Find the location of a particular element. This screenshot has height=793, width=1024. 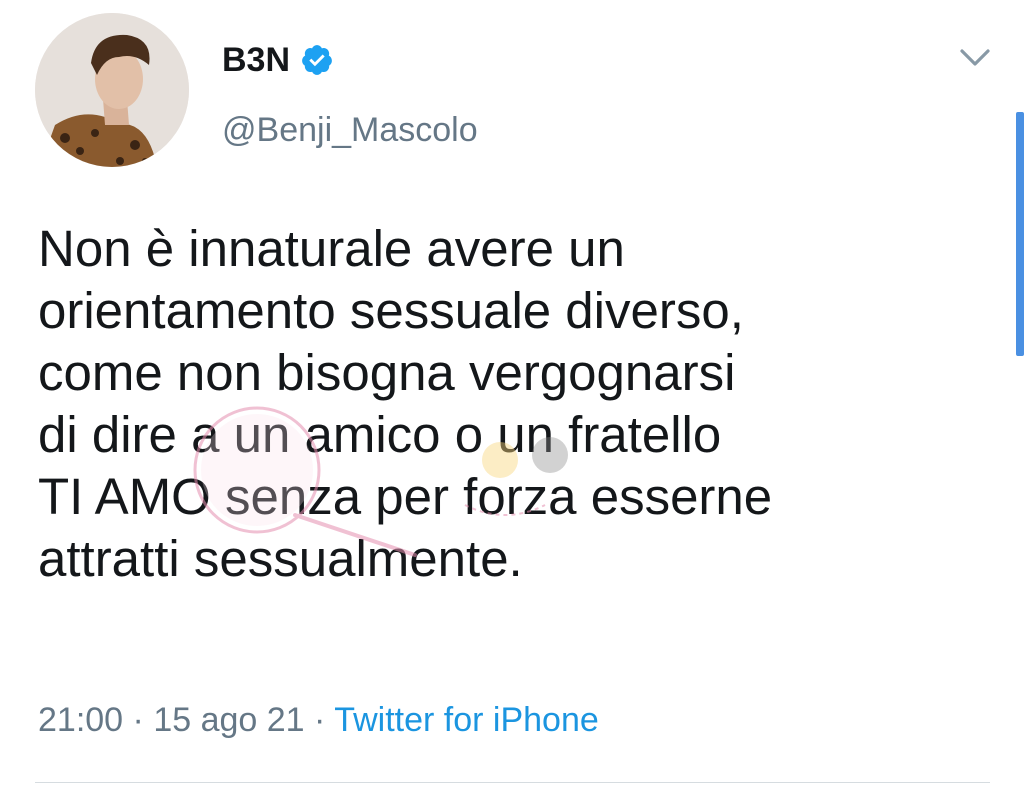

verified-badge-icon is located at coordinates (317, 60).